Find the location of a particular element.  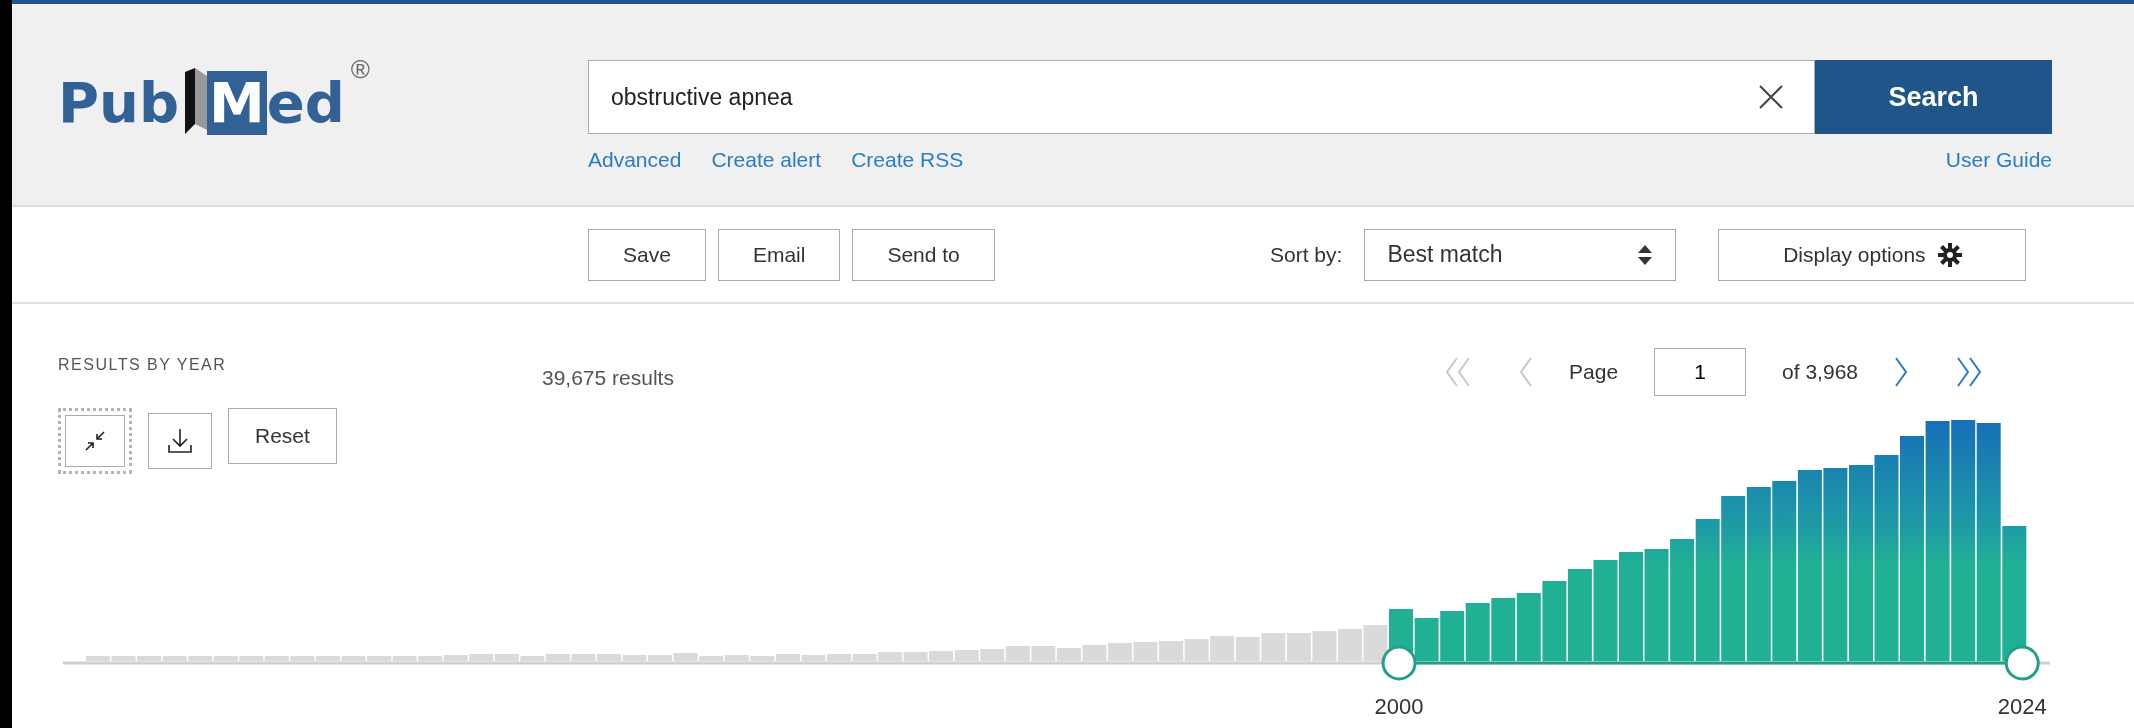

page-total: of 3,968 is located at coordinates (1820, 372).